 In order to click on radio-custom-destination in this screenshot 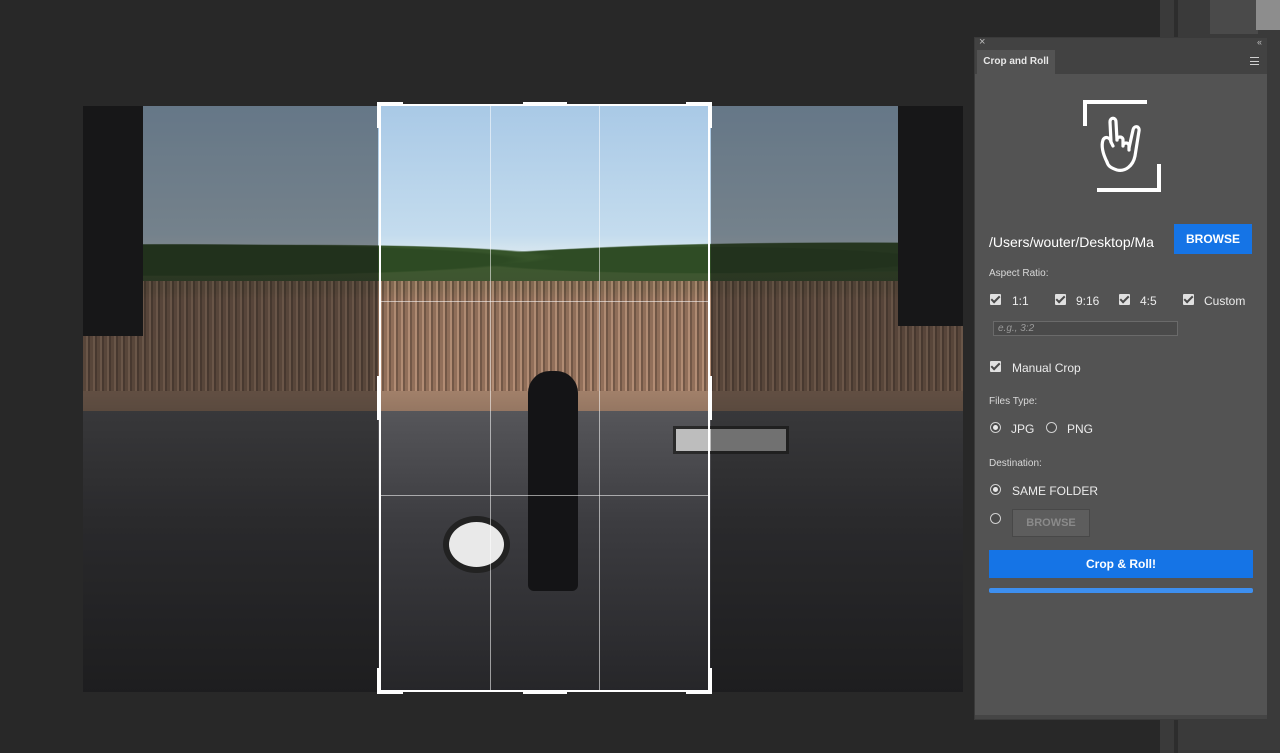, I will do `click(995, 518)`.